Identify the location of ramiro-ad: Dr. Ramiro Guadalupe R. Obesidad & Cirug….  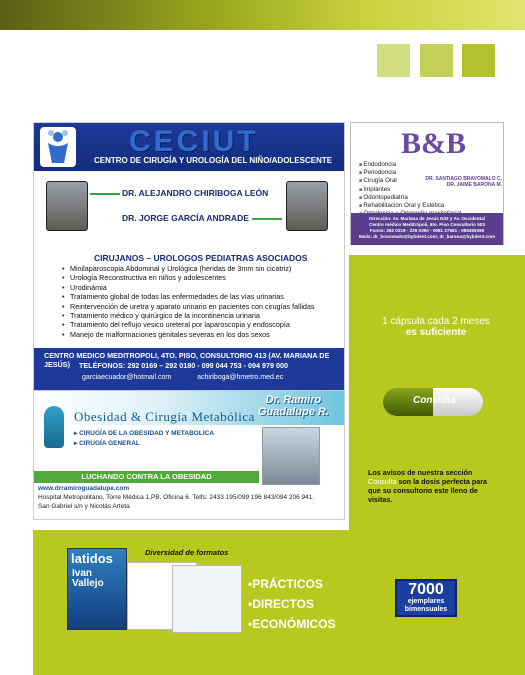
(189, 455).